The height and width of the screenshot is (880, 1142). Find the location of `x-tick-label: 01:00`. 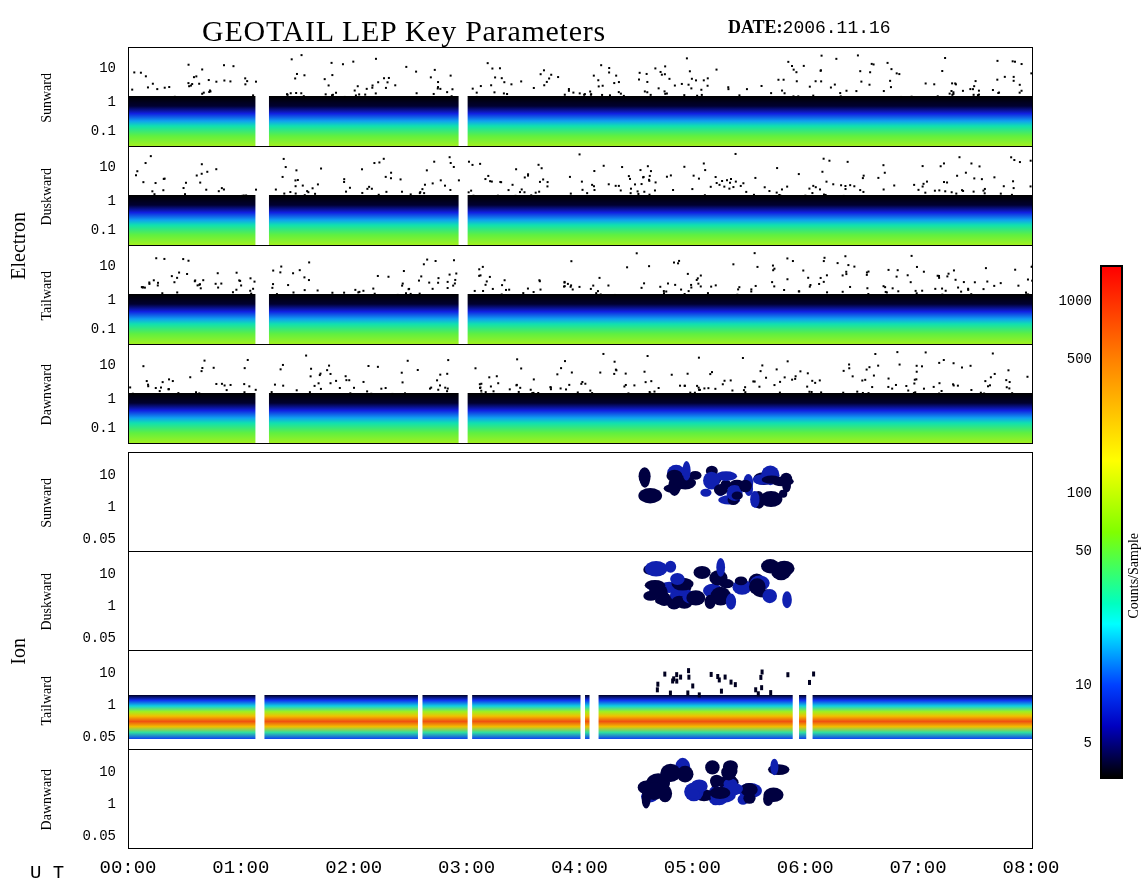

x-tick-label: 01:00 is located at coordinates (241, 868).